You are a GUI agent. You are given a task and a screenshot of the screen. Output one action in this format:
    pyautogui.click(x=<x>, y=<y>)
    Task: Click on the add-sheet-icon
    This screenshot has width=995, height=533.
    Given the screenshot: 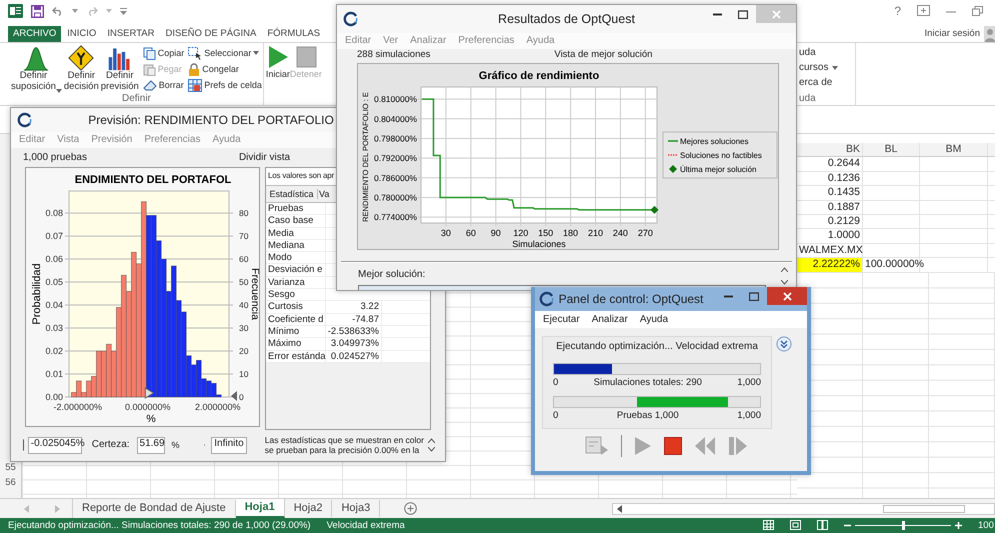 What is the action you would take?
    pyautogui.click(x=411, y=508)
    